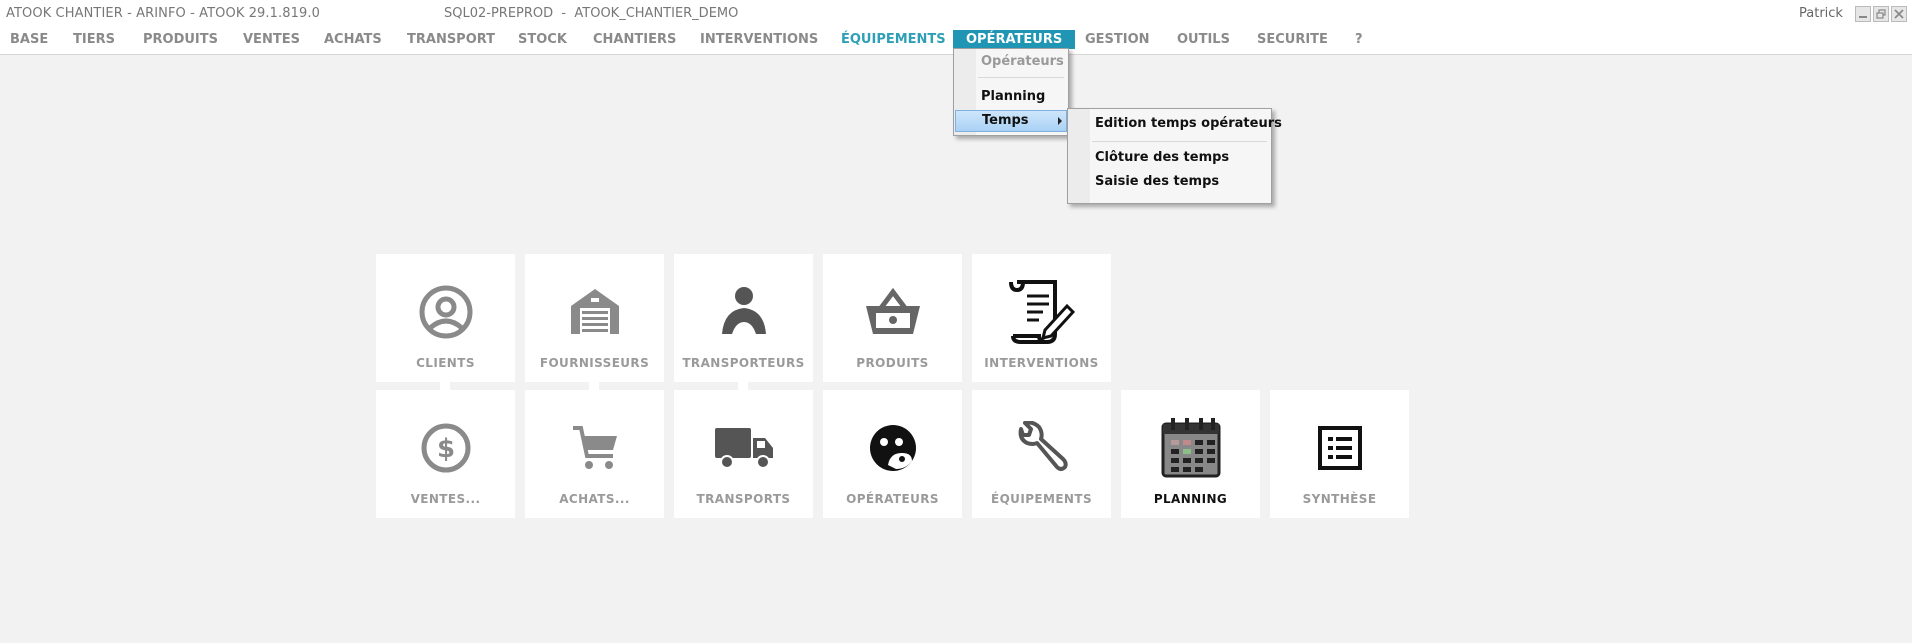 This screenshot has width=1912, height=643. Describe the element at coordinates (1292, 39) in the screenshot. I see `menu-securite: SECURITE` at that location.